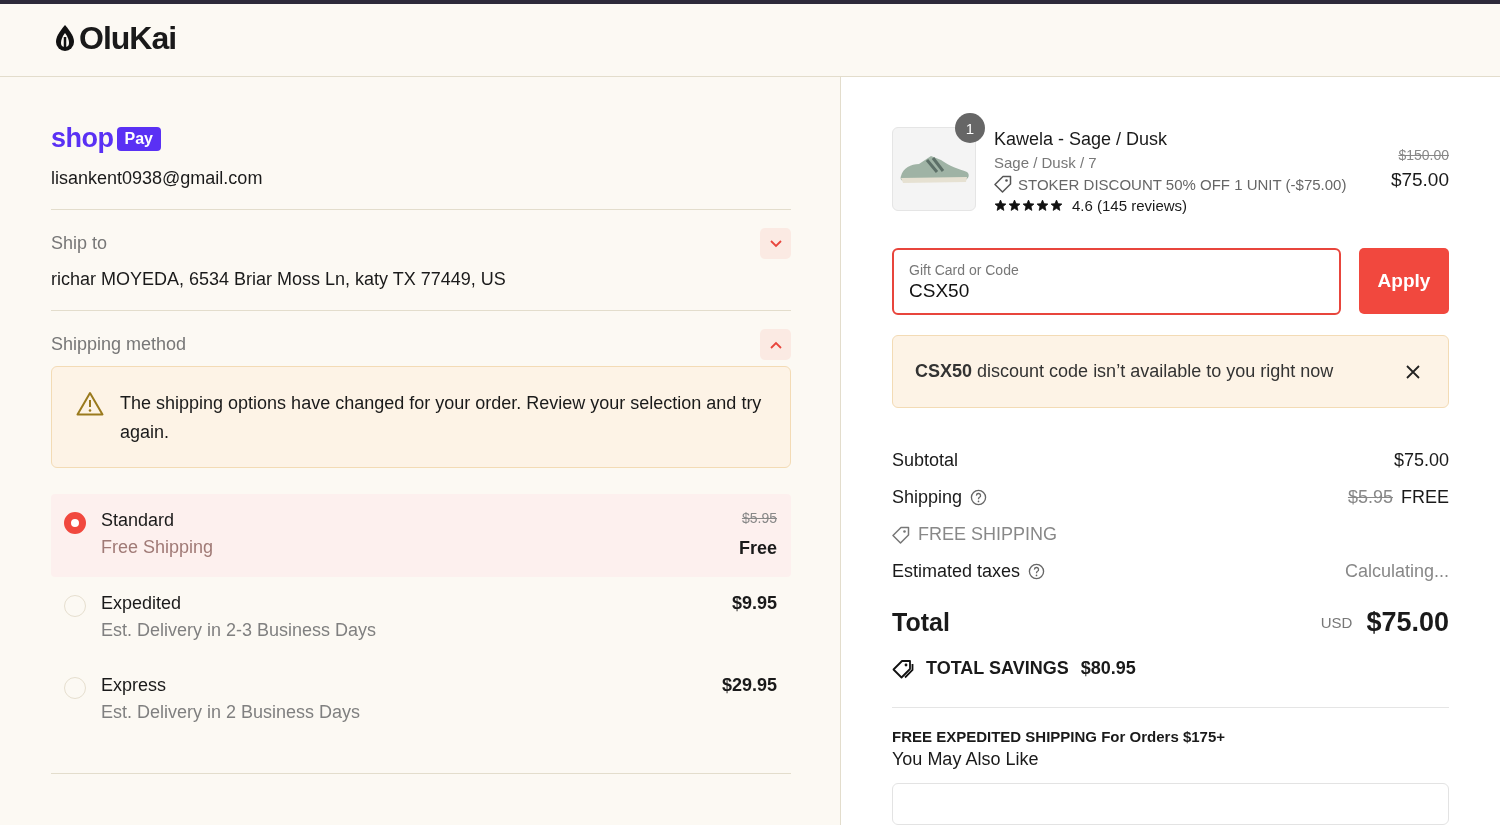  Describe the element at coordinates (79, 243) in the screenshot. I see `ship-to-label: Ship to` at that location.